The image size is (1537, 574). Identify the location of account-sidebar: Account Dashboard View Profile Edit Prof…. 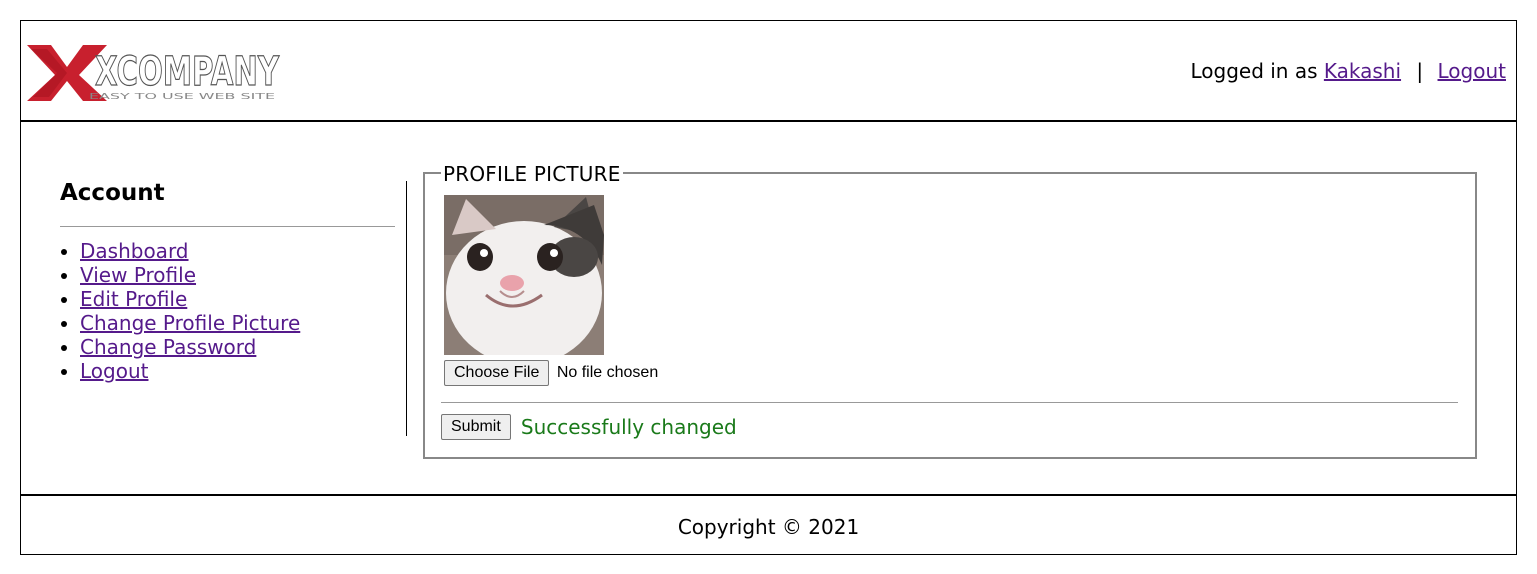
(227, 281).